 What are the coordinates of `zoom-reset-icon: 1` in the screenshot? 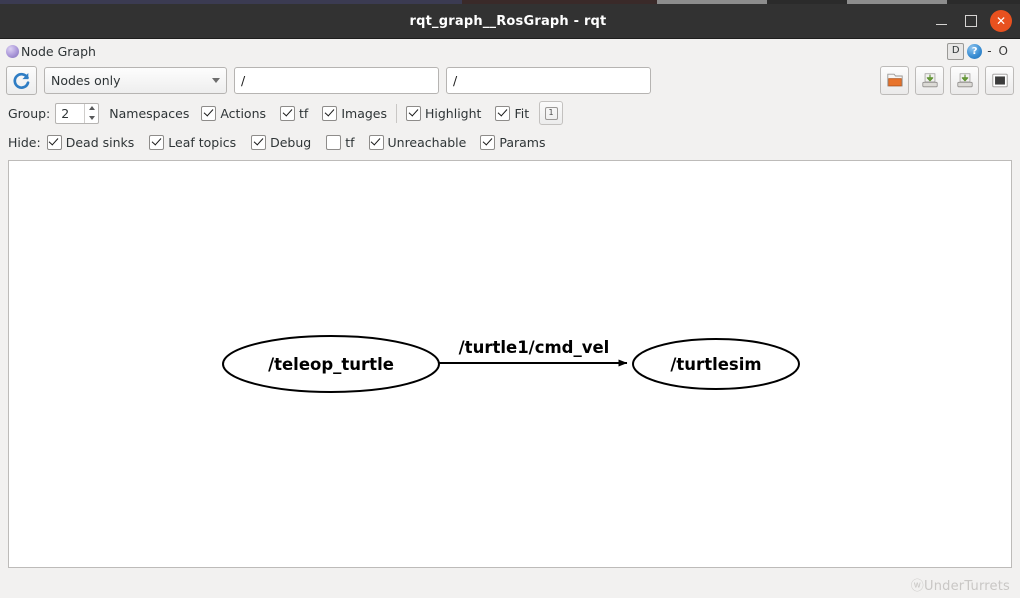 It's located at (551, 113).